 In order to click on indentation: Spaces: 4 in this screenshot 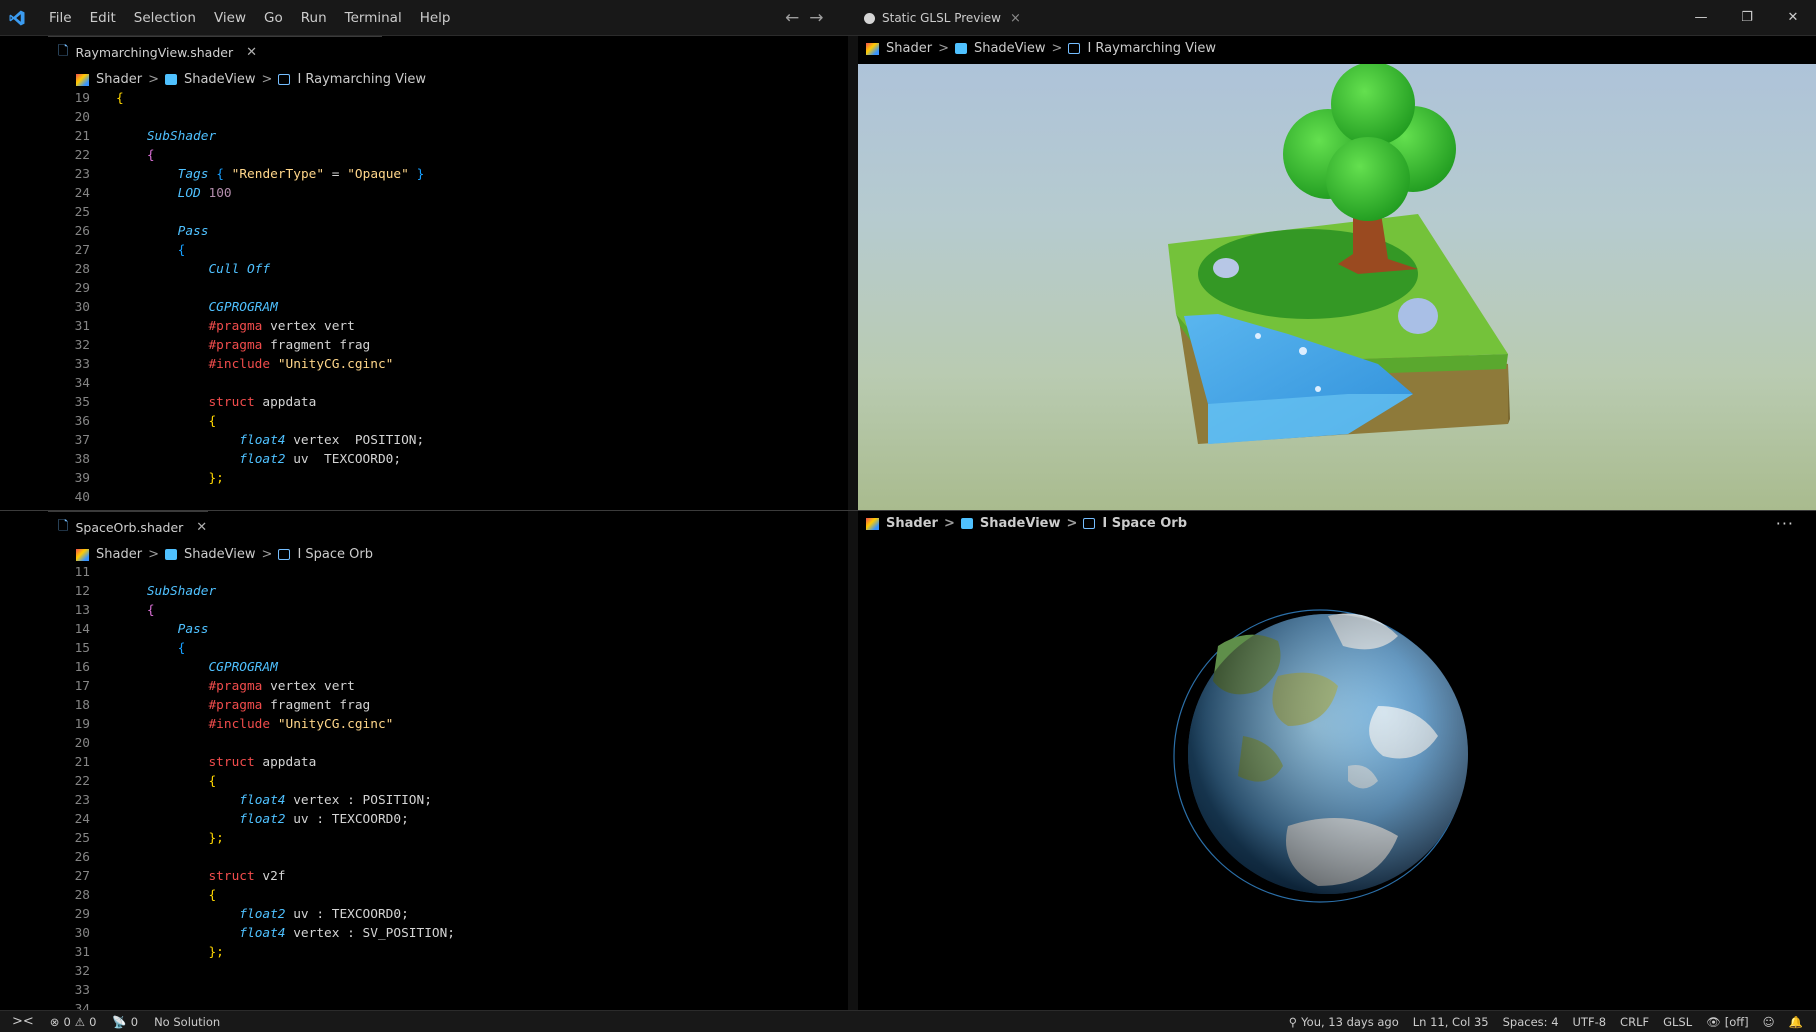, I will do `click(1531, 1022)`.